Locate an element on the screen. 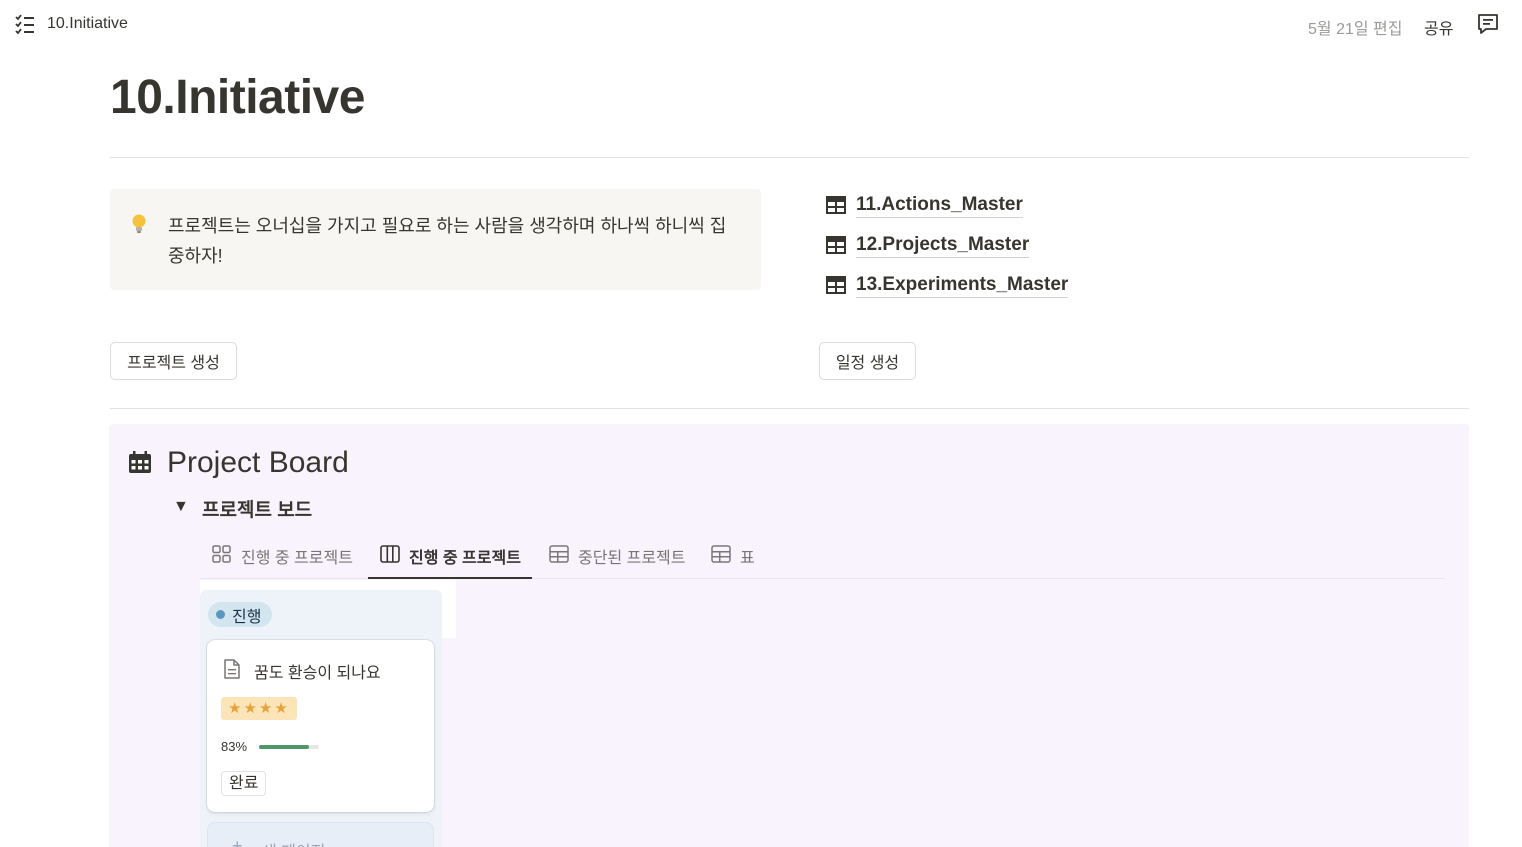  status-group-label: 진행 is located at coordinates (240, 614).